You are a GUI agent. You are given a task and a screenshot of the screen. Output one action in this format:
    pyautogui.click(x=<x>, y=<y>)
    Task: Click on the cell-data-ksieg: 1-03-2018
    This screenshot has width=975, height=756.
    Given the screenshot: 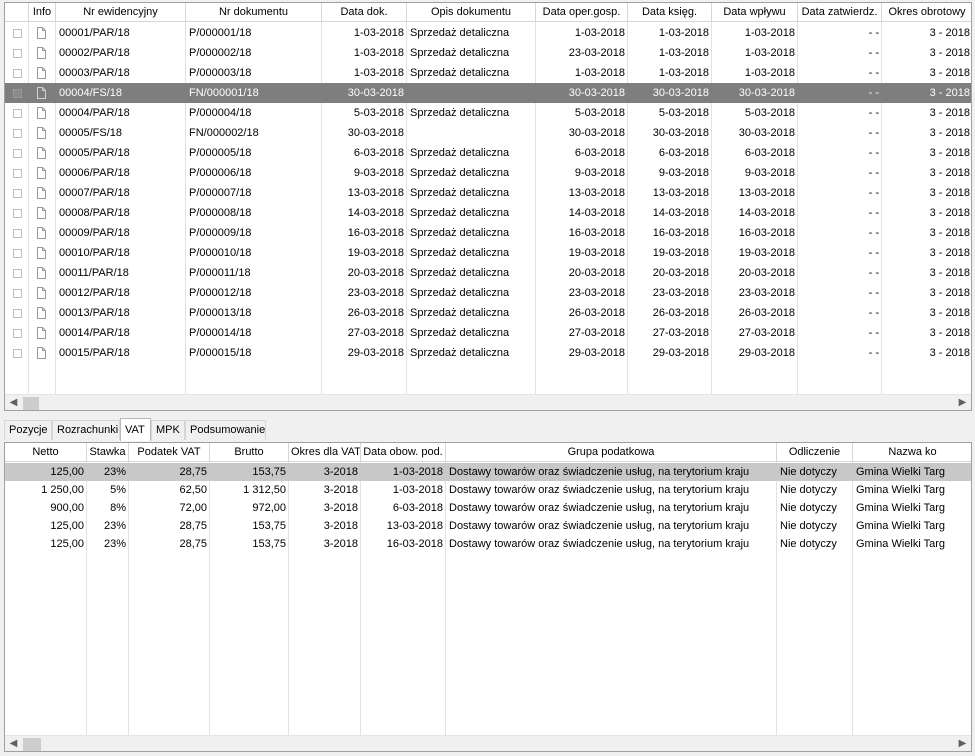 What is the action you would take?
    pyautogui.click(x=683, y=33)
    